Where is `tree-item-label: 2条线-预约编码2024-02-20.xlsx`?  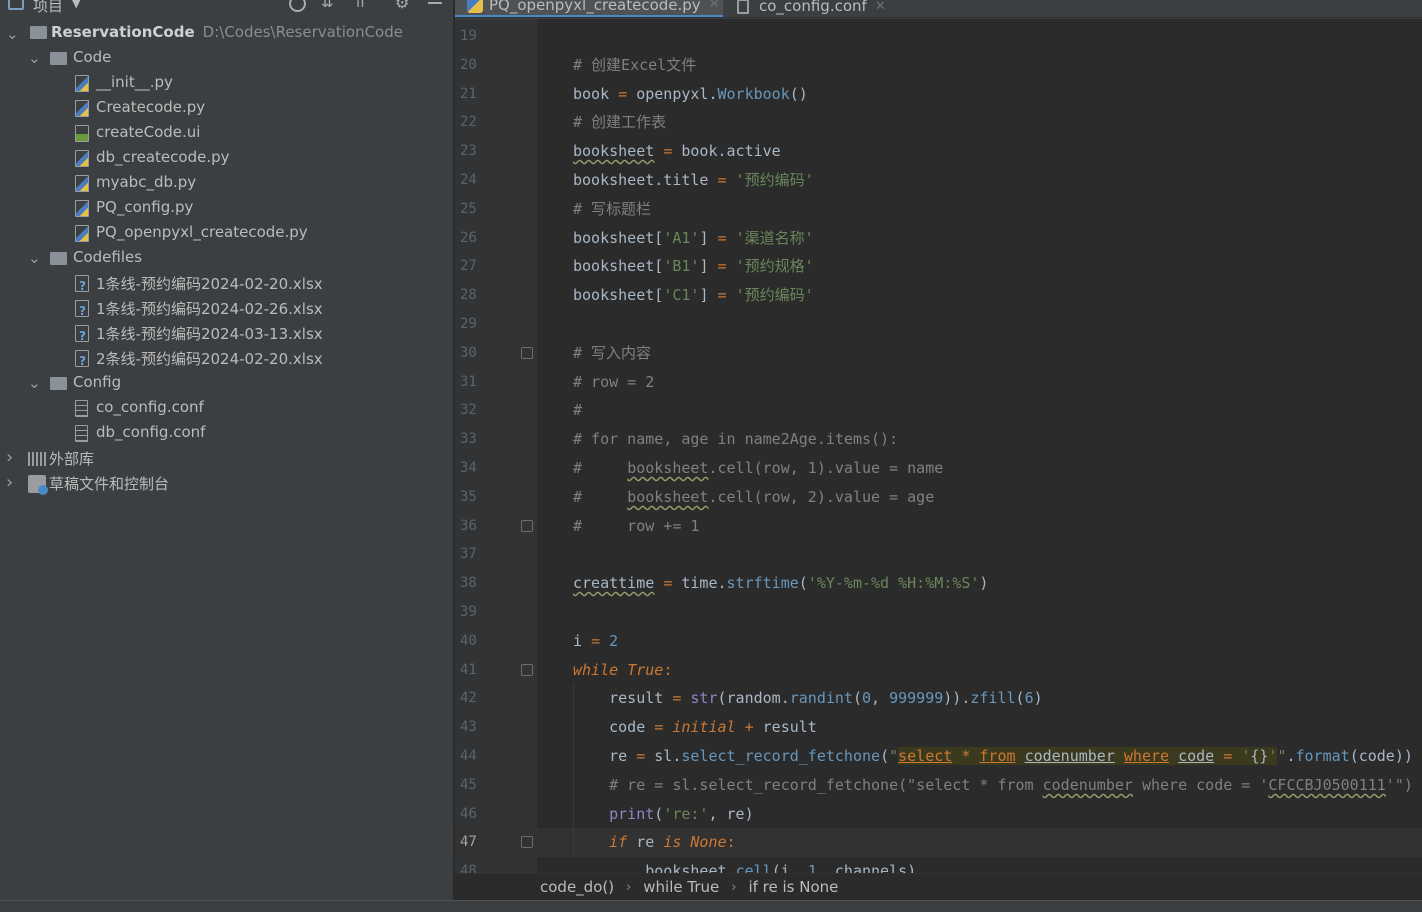 tree-item-label: 2条线-预约编码2024-02-20.xlsx is located at coordinates (209, 359).